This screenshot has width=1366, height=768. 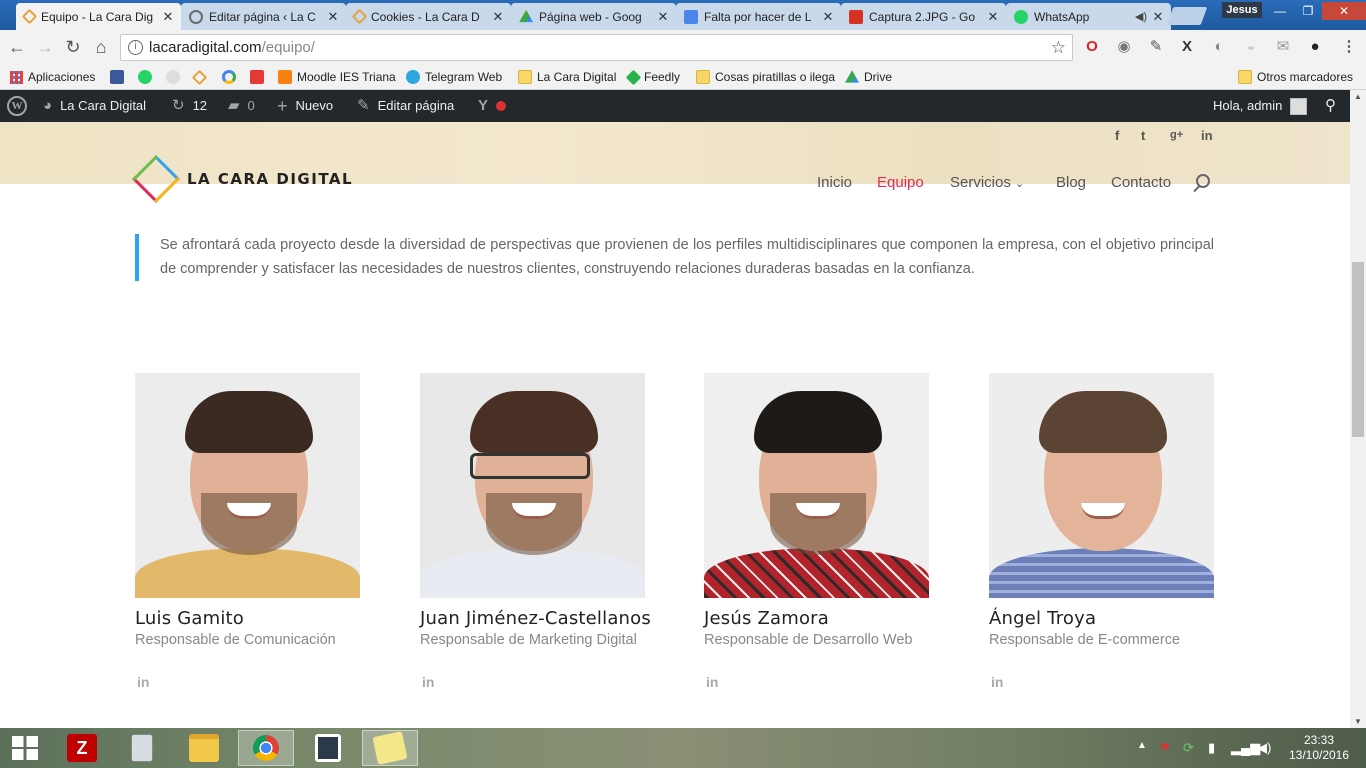 What do you see at coordinates (758, 16) in the screenshot?
I see `tab-falta-por-hacer: Falta por hacer de L ✕` at bounding box center [758, 16].